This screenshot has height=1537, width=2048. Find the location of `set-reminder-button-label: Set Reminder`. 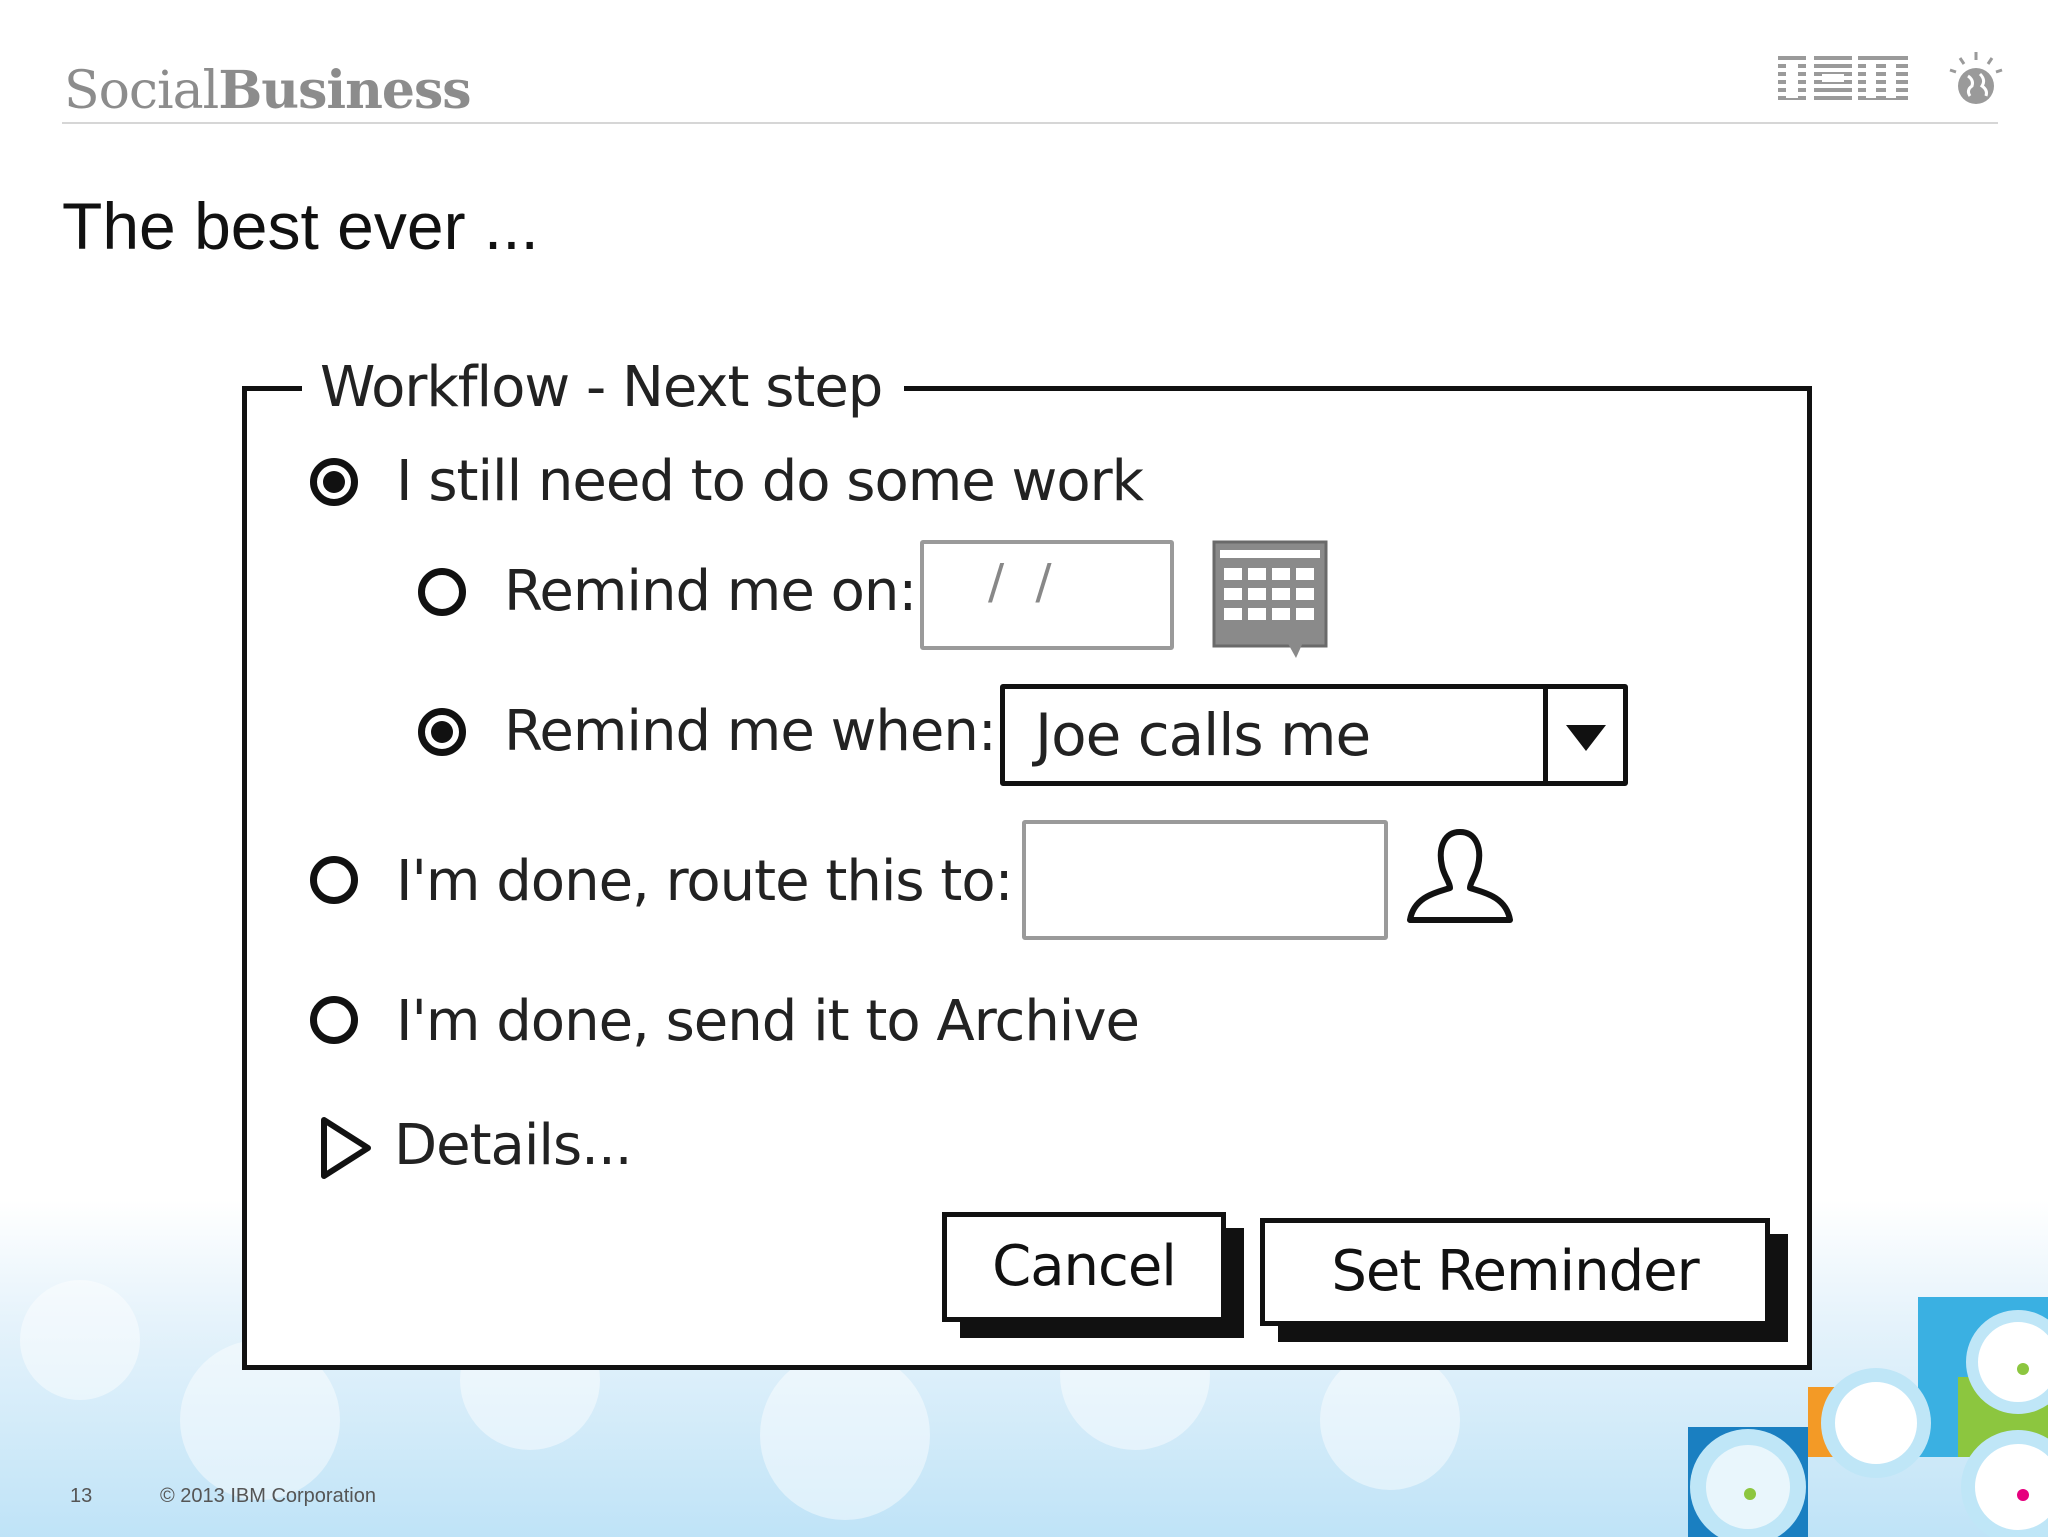

set-reminder-button-label: Set Reminder is located at coordinates (1515, 1271).